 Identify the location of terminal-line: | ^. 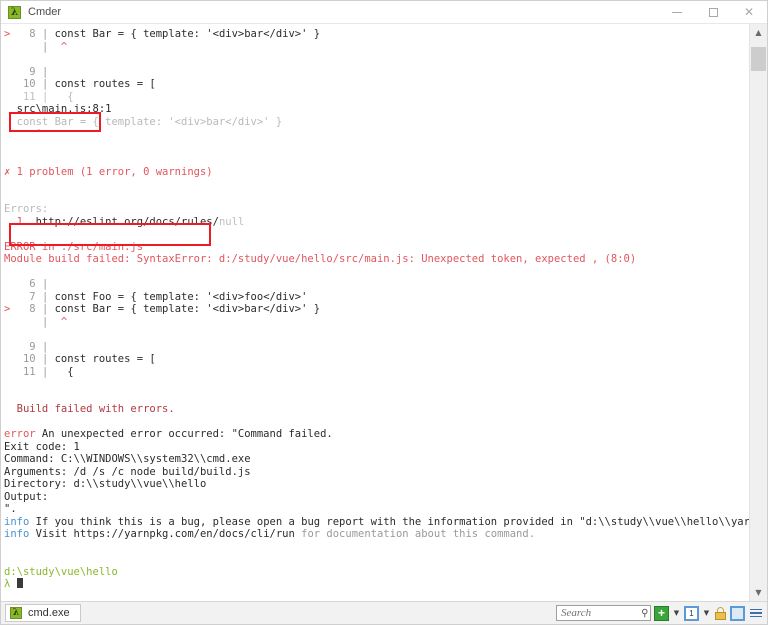
(375, 322).